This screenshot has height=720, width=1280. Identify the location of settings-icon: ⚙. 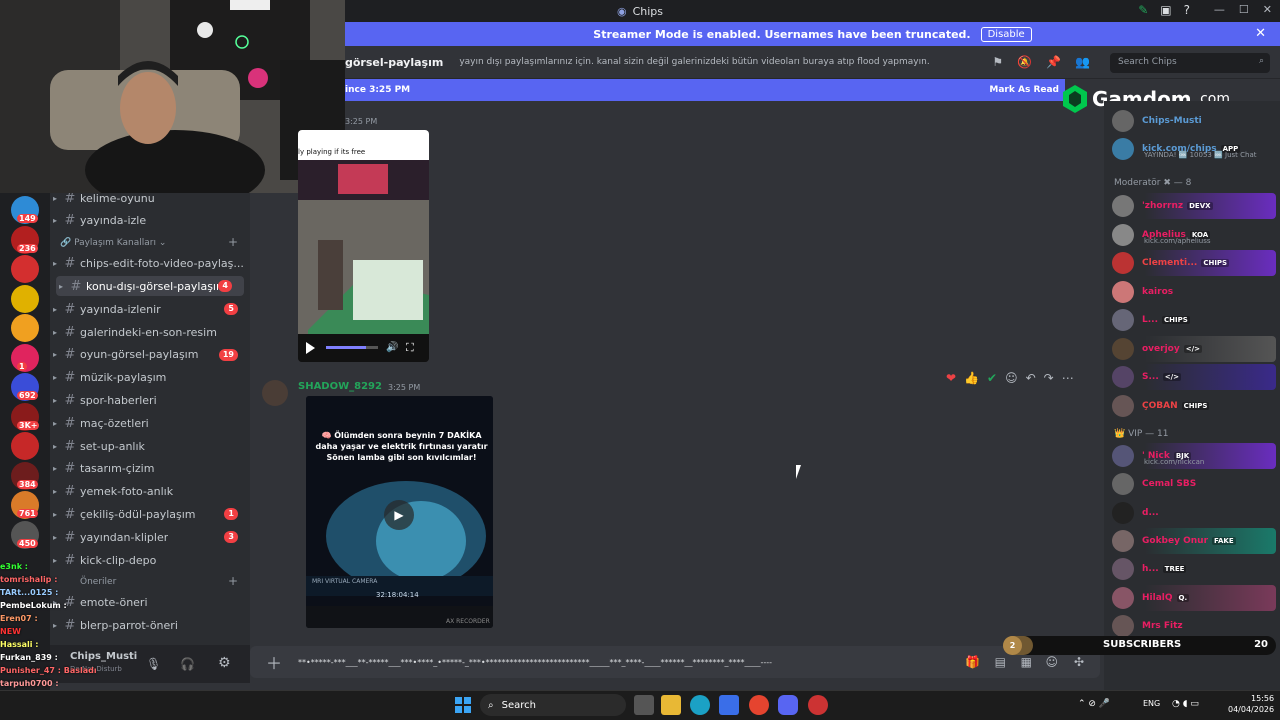
(224, 663).